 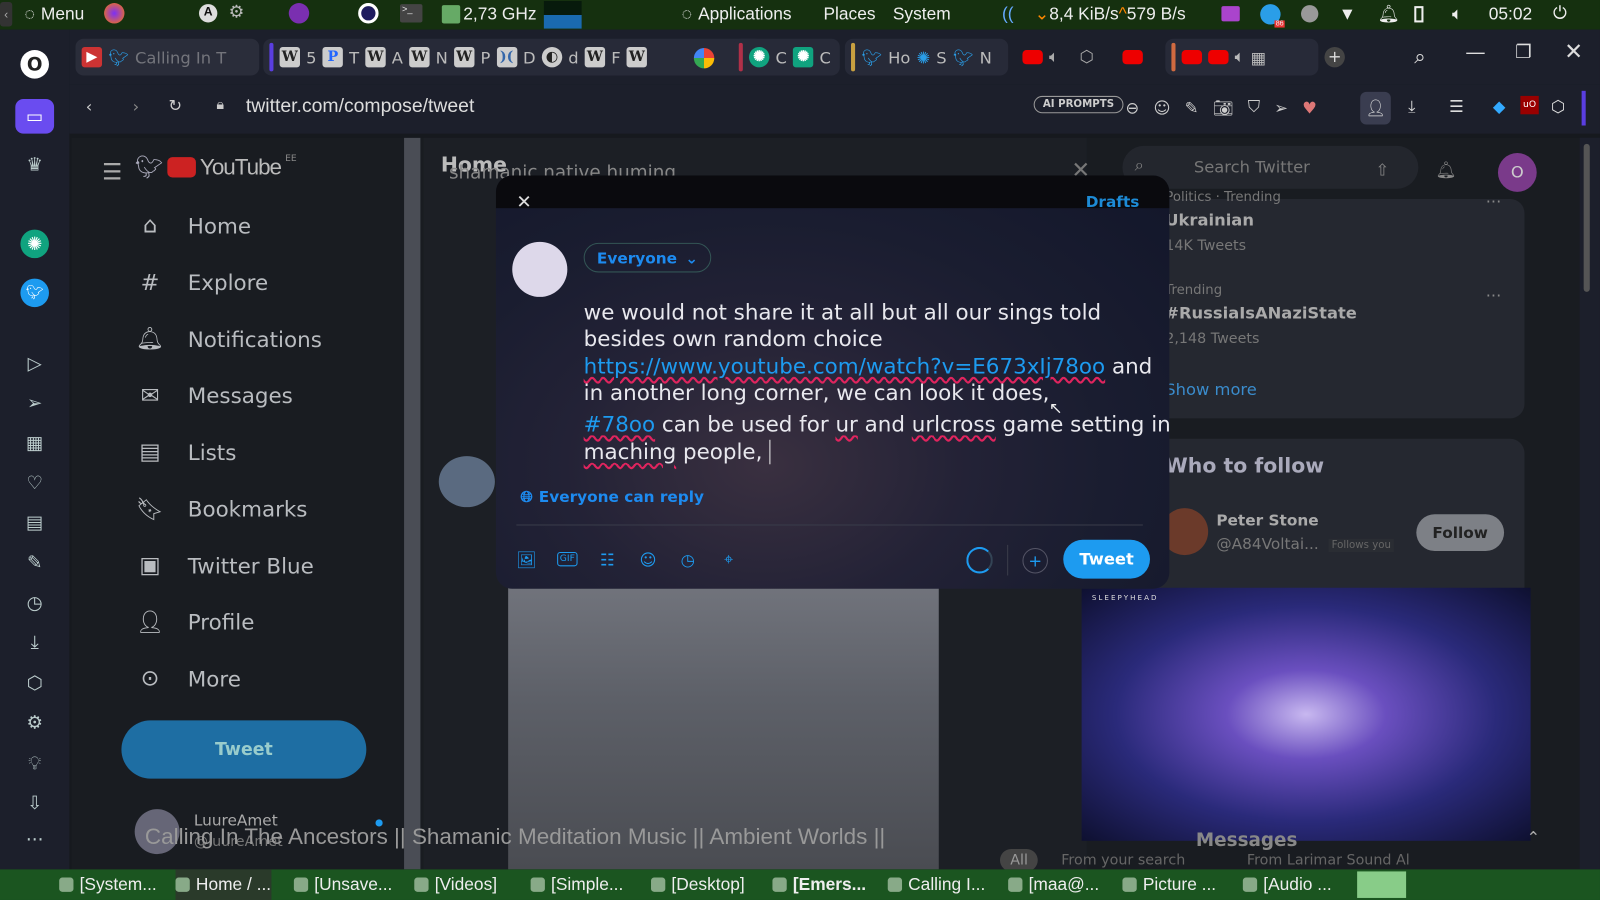 What do you see at coordinates (759, 57) in the screenshot?
I see `chatgpt-favicon-icon: ✺` at bounding box center [759, 57].